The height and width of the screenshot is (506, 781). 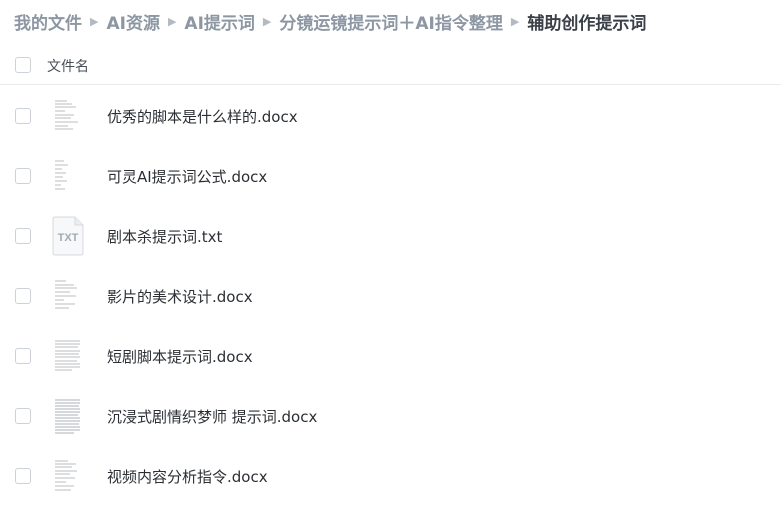 What do you see at coordinates (23, 65) in the screenshot?
I see `select-all-checkbox` at bounding box center [23, 65].